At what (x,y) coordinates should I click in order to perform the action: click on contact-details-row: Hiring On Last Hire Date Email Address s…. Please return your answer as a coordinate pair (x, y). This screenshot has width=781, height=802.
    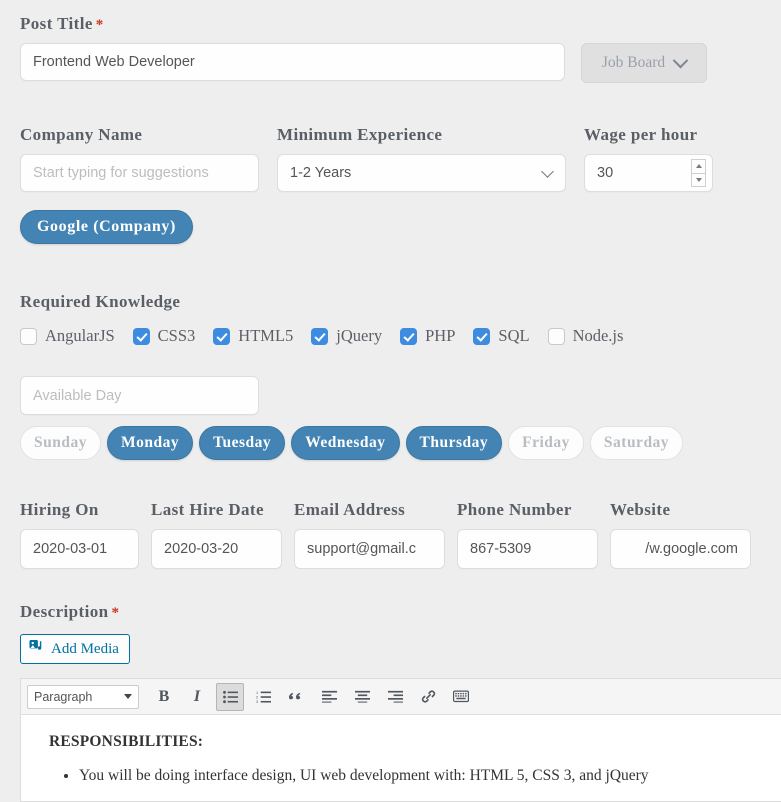
    Looking at the image, I should click on (385, 534).